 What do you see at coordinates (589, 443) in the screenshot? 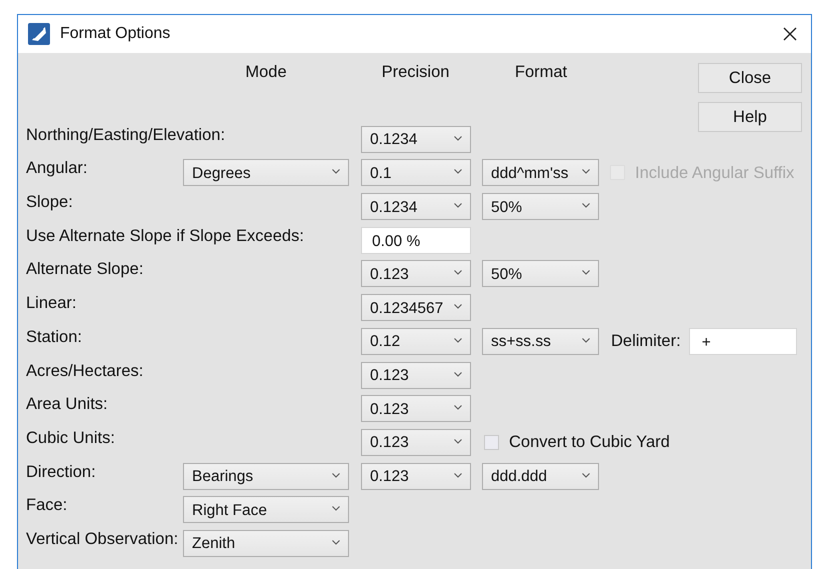
I see `checkbox-label: Convert to Cubic Yard` at bounding box center [589, 443].